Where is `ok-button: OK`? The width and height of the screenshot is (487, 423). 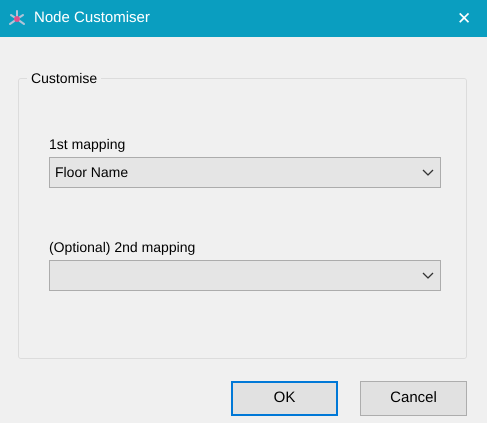 ok-button: OK is located at coordinates (284, 398).